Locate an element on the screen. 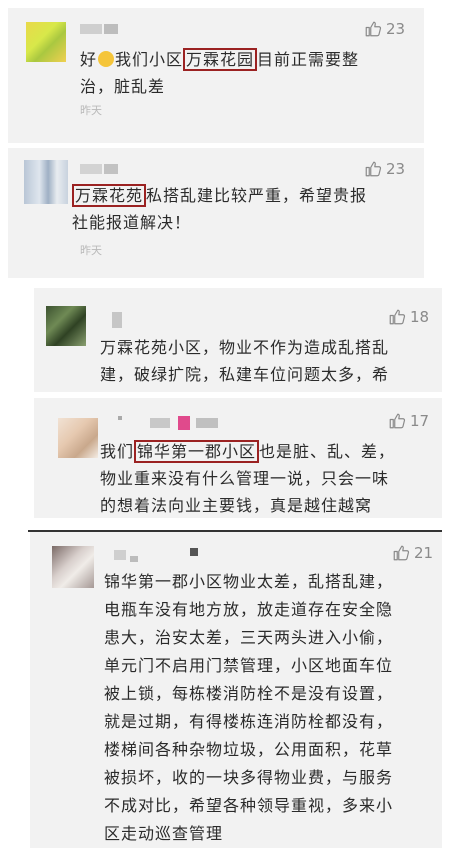 Image resolution: width=450 pixels, height=854 pixels. like-button: 17 is located at coordinates (408, 421).